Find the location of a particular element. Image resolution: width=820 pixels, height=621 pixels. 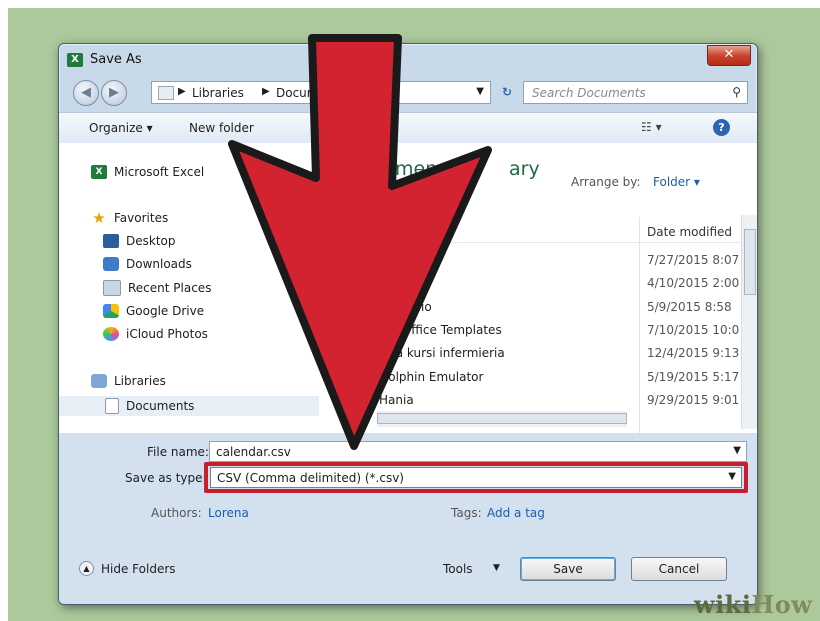

sidebar-item-label: Downloads is located at coordinates (159, 264).